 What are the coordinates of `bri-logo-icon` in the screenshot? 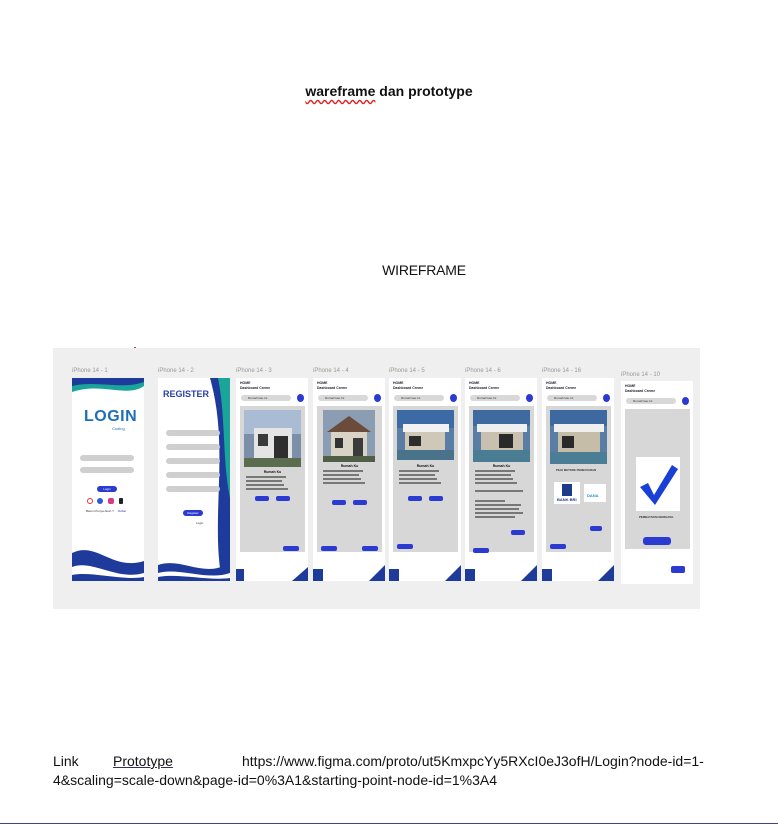 It's located at (567, 490).